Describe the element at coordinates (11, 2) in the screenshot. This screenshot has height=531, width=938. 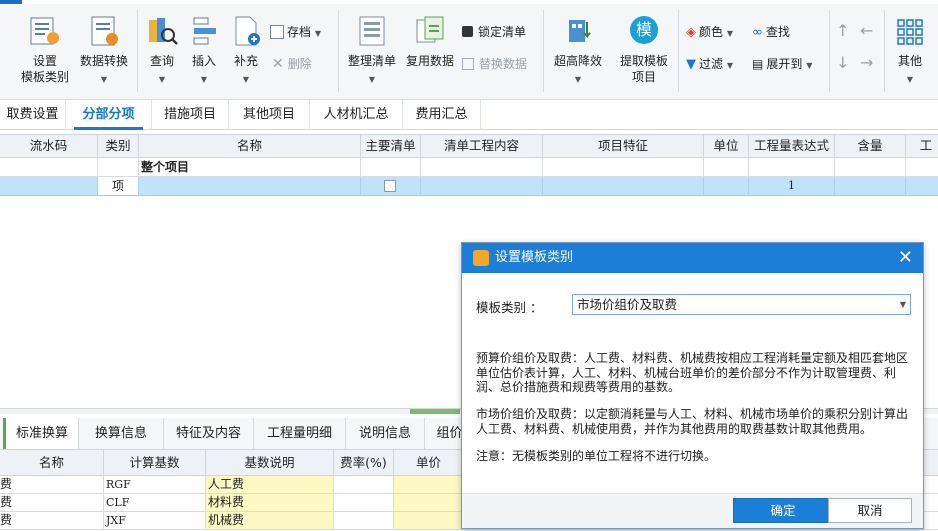
I see `app-indicator` at that location.